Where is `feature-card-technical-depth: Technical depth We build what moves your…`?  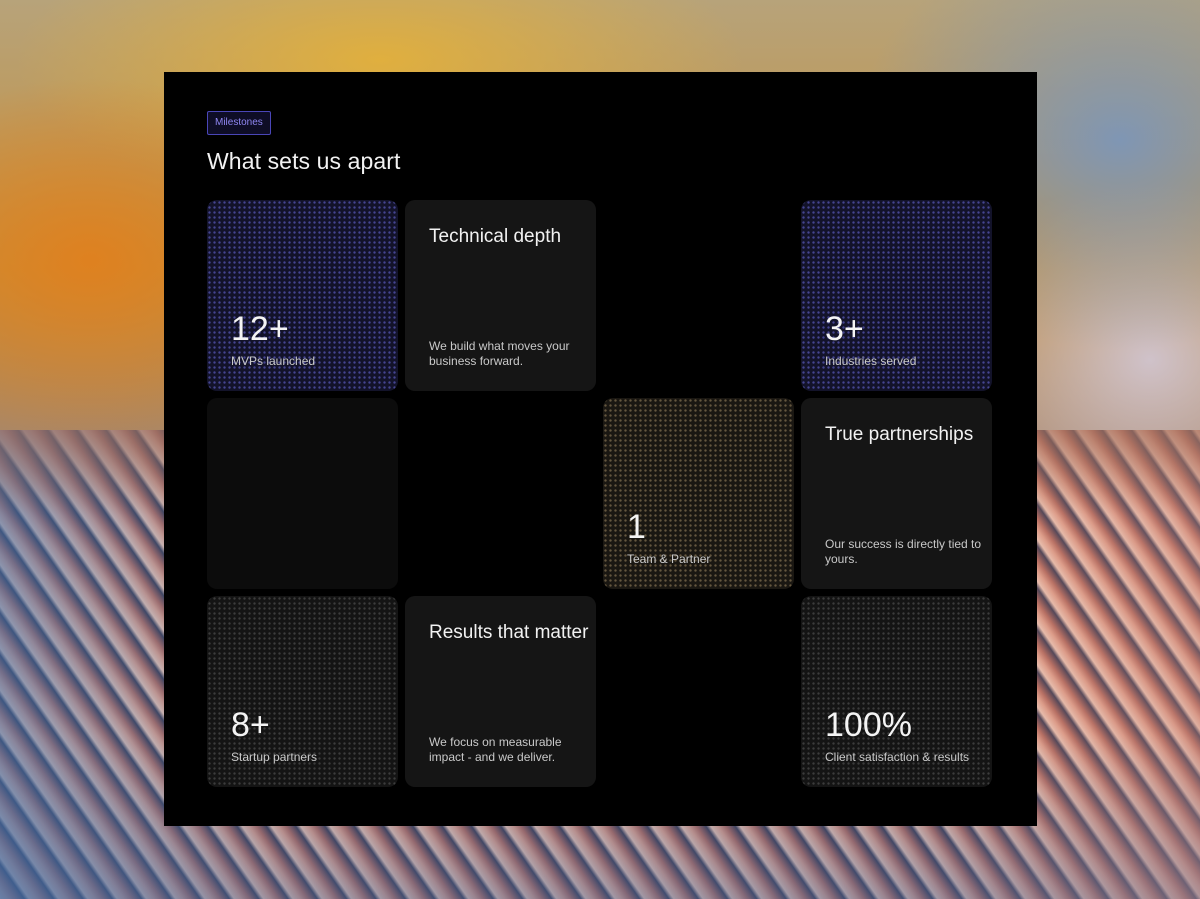
feature-card-technical-depth: Technical depth We build what moves your… is located at coordinates (500, 295).